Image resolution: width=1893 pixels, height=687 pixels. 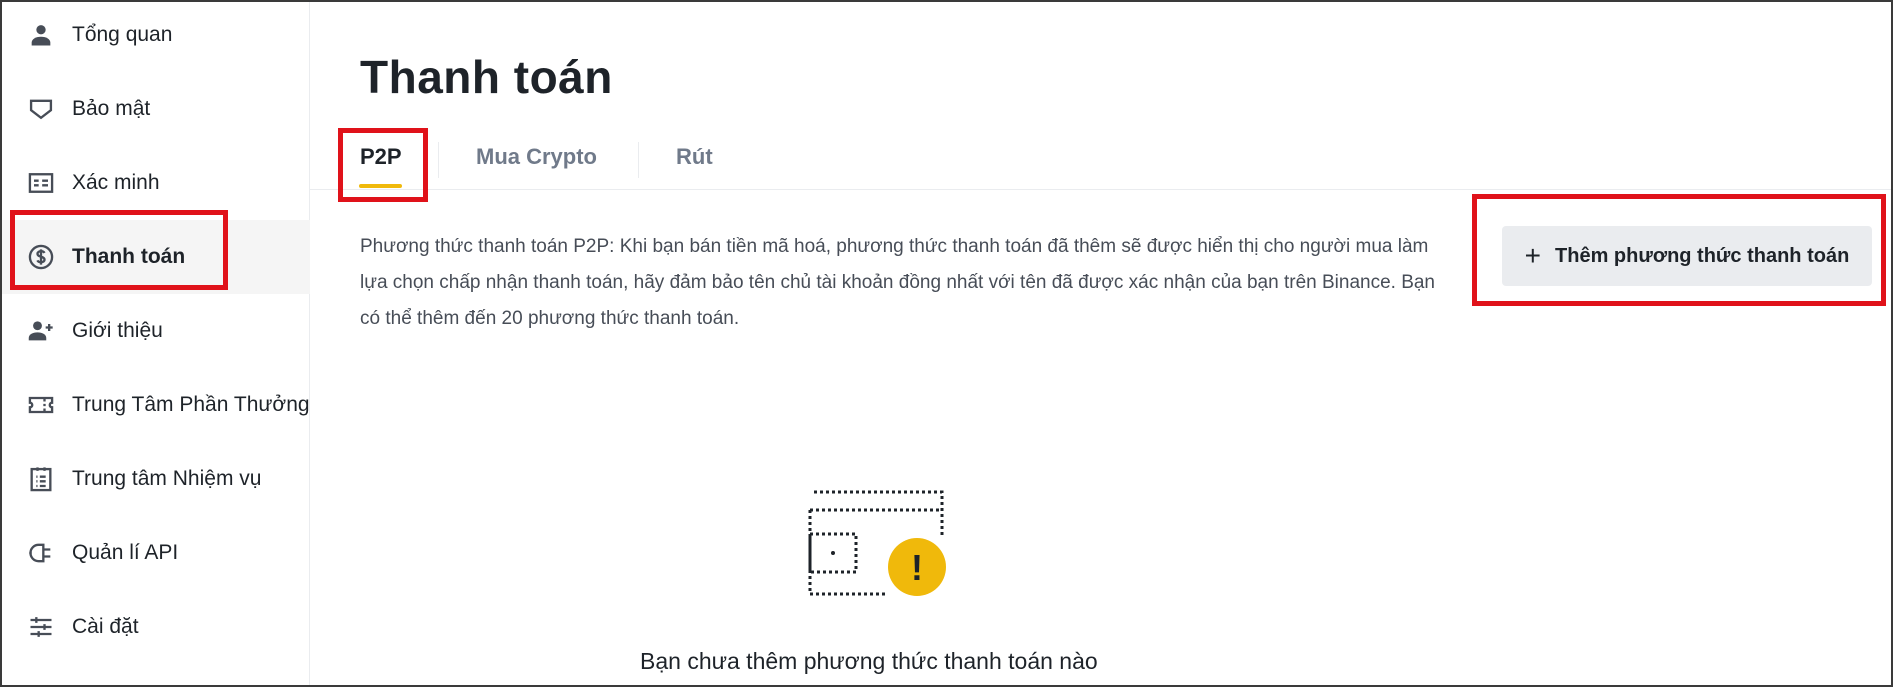 I want to click on id-card-icon, so click(x=41, y=183).